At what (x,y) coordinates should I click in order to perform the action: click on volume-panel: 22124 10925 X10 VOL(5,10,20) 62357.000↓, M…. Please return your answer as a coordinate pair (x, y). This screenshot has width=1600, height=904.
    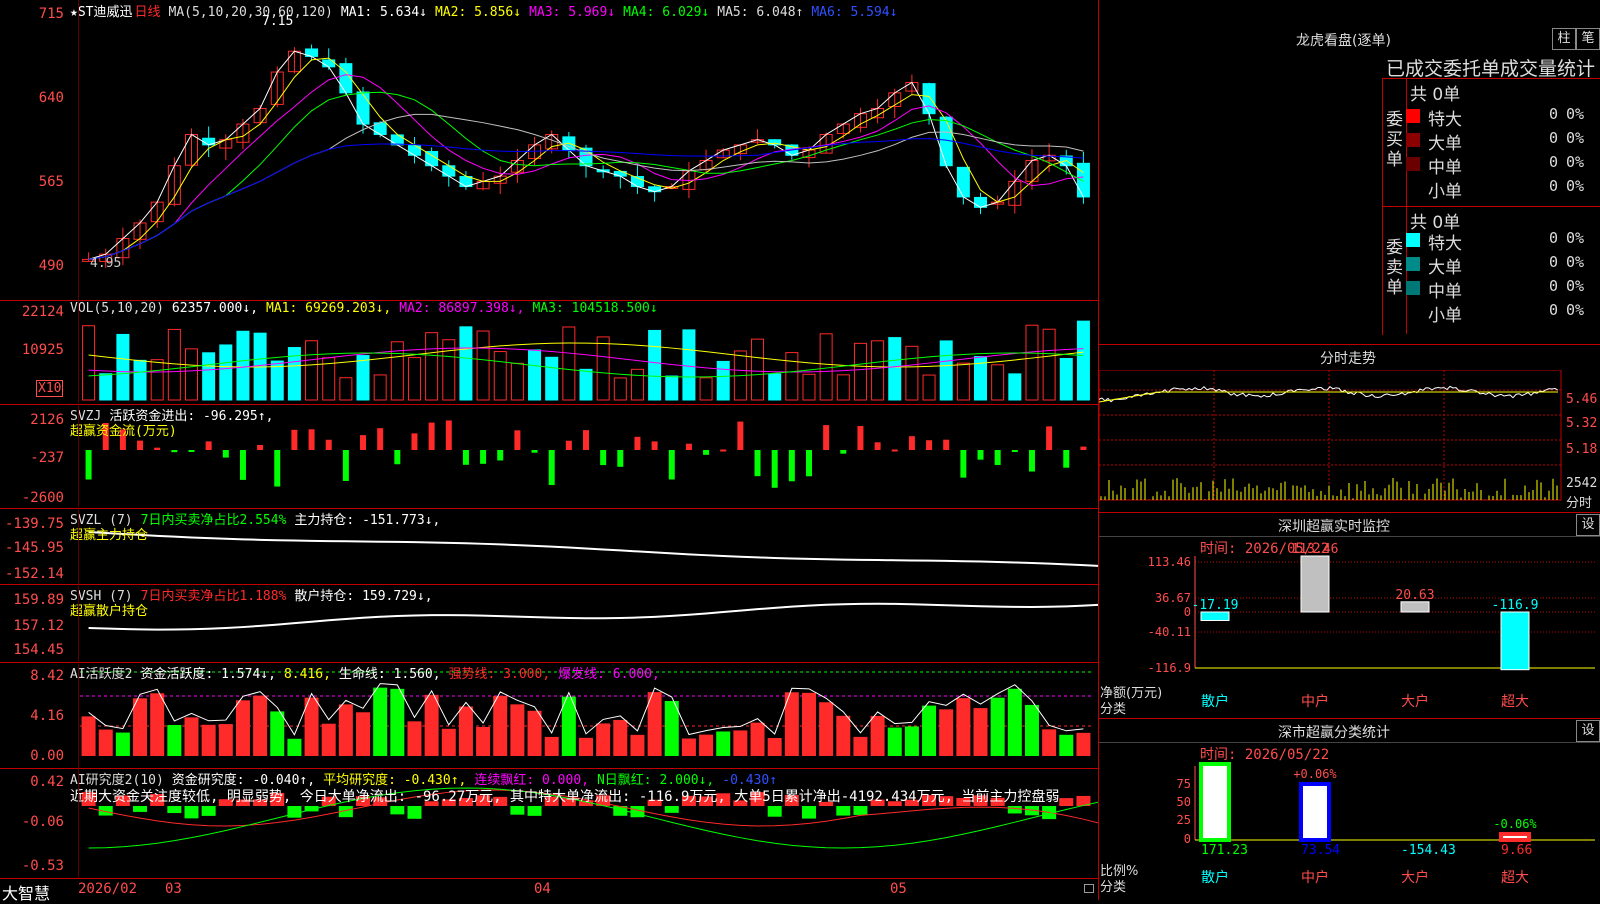
    Looking at the image, I should click on (549, 352).